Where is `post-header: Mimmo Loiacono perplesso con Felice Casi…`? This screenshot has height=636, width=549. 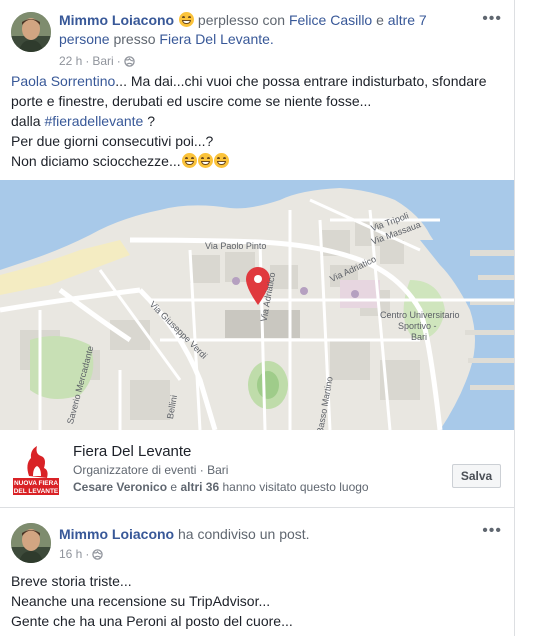 post-header: Mimmo Loiacono perplesso con Felice Casi… is located at coordinates (264, 30).